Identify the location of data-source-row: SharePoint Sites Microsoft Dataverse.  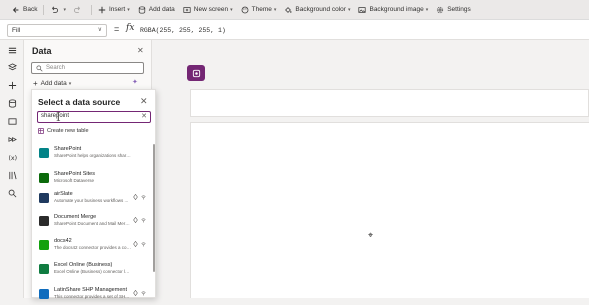
(93, 179).